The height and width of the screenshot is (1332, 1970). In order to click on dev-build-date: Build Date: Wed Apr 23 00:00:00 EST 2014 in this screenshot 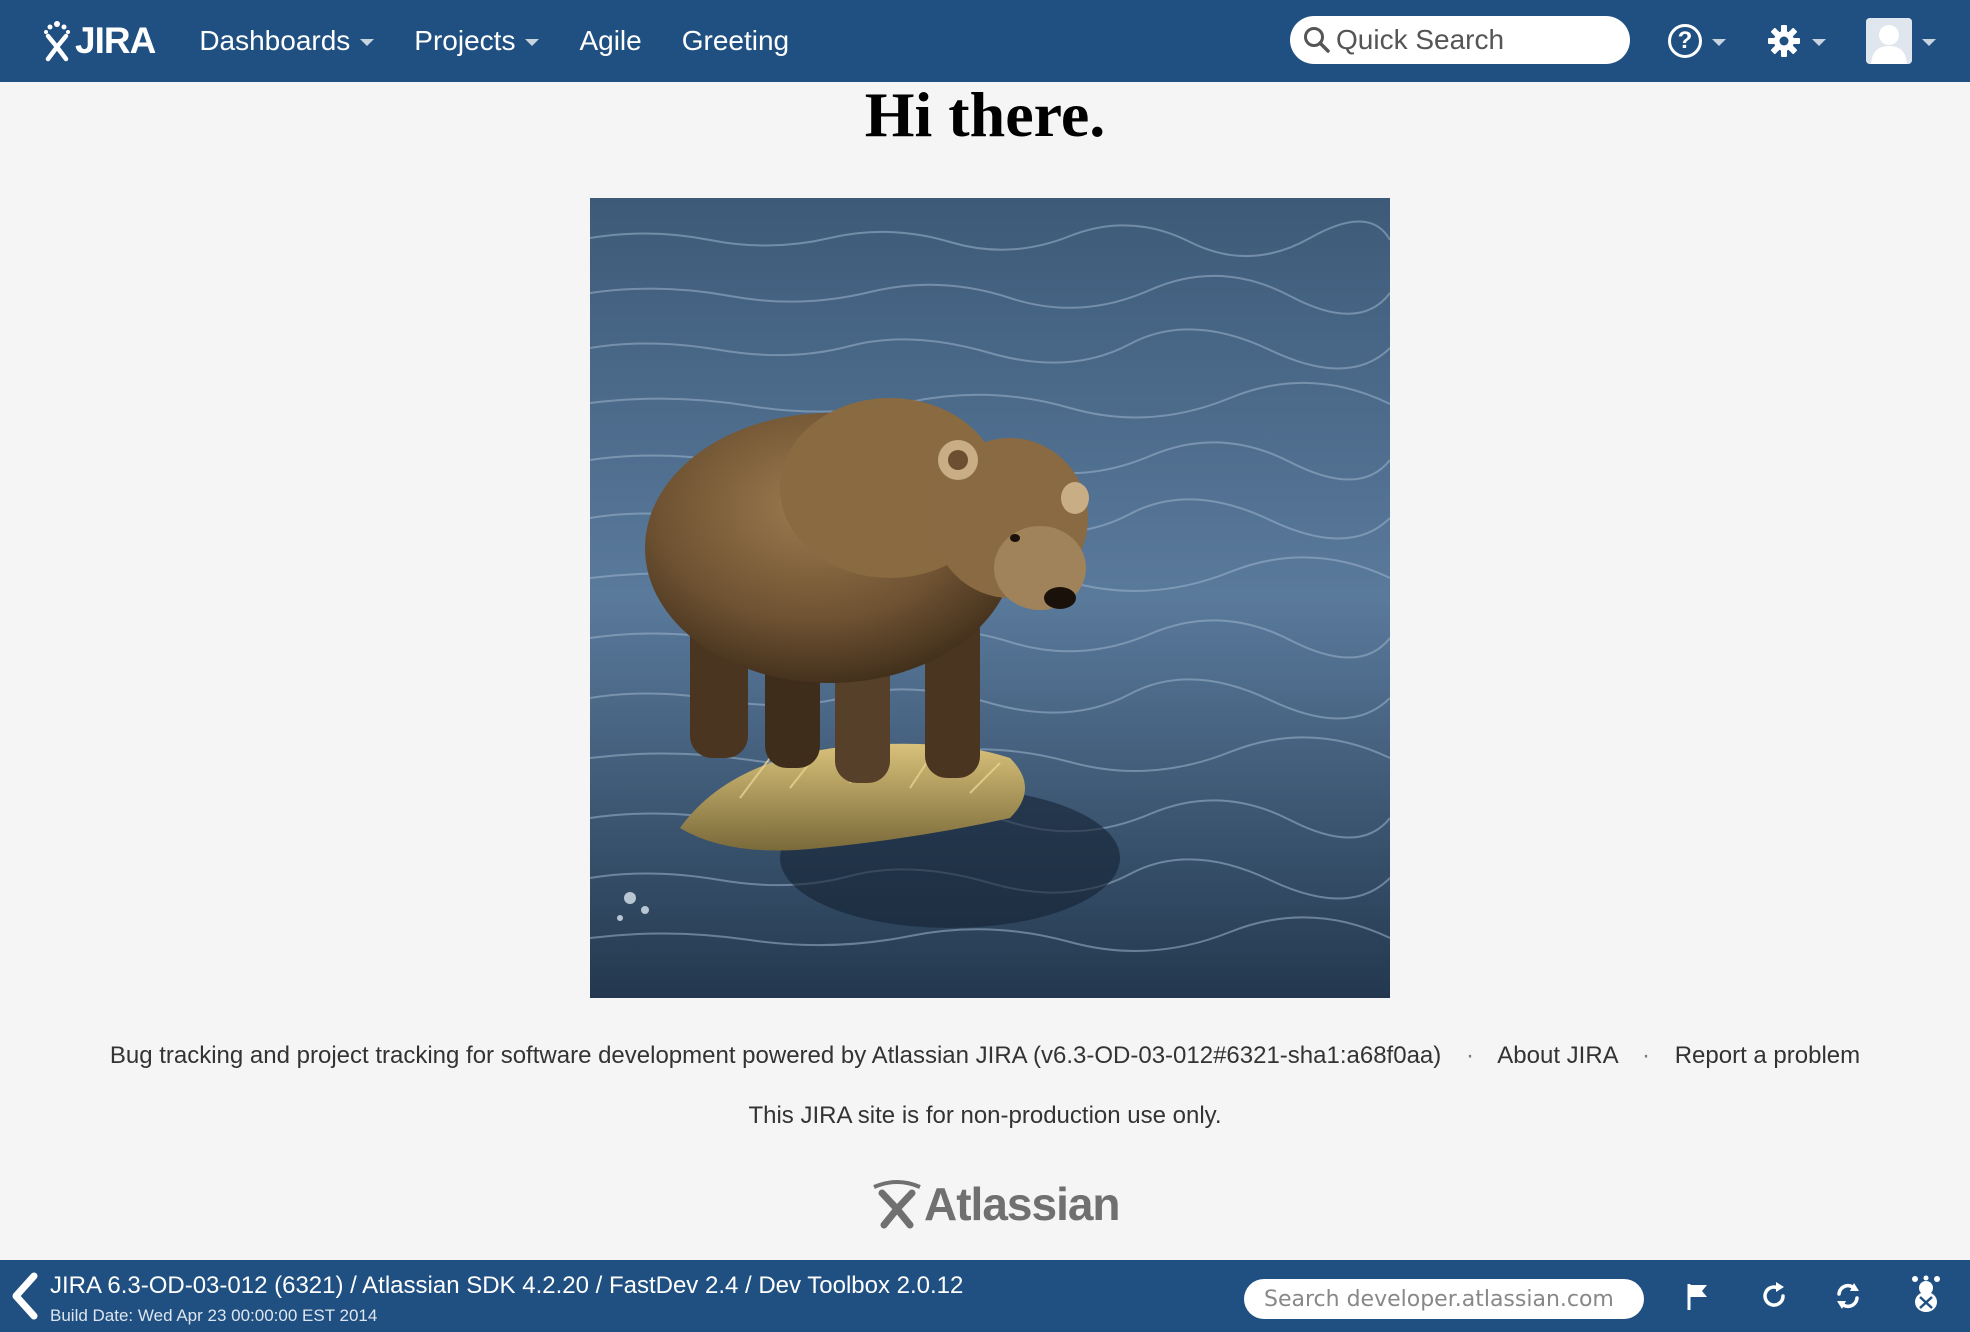, I will do `click(214, 1315)`.